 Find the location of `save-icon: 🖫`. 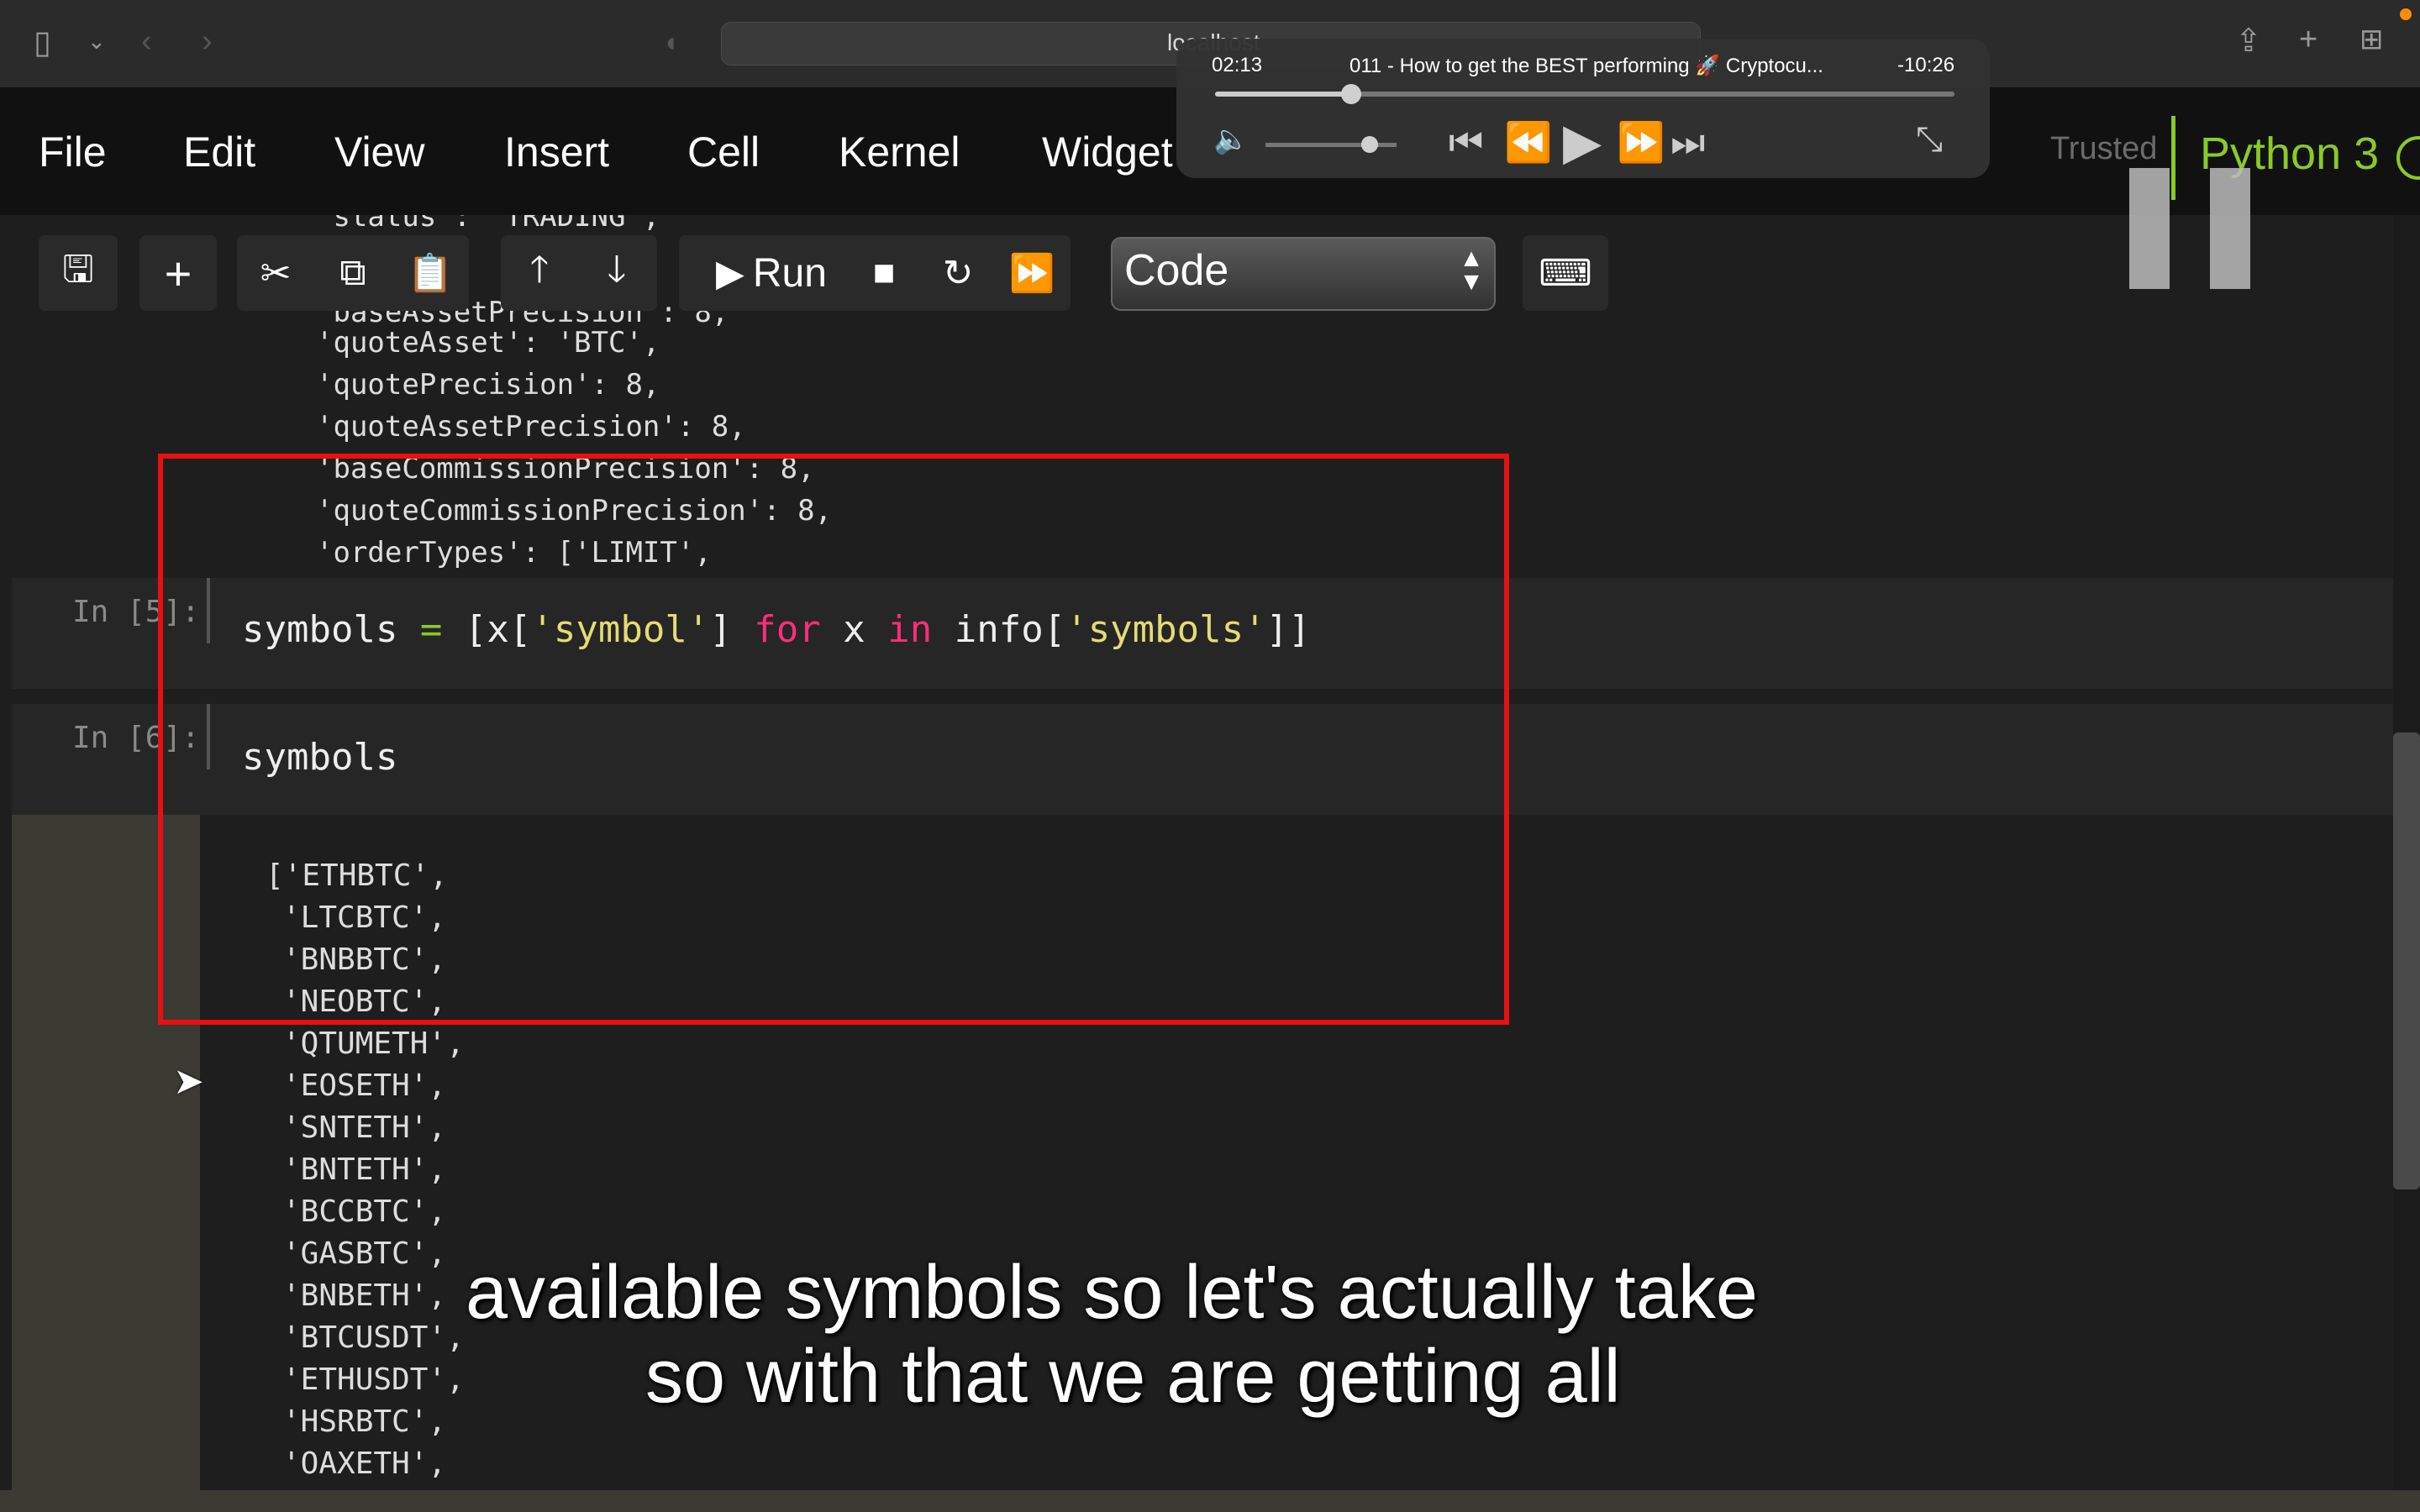

save-icon: 🖫 is located at coordinates (78, 273).